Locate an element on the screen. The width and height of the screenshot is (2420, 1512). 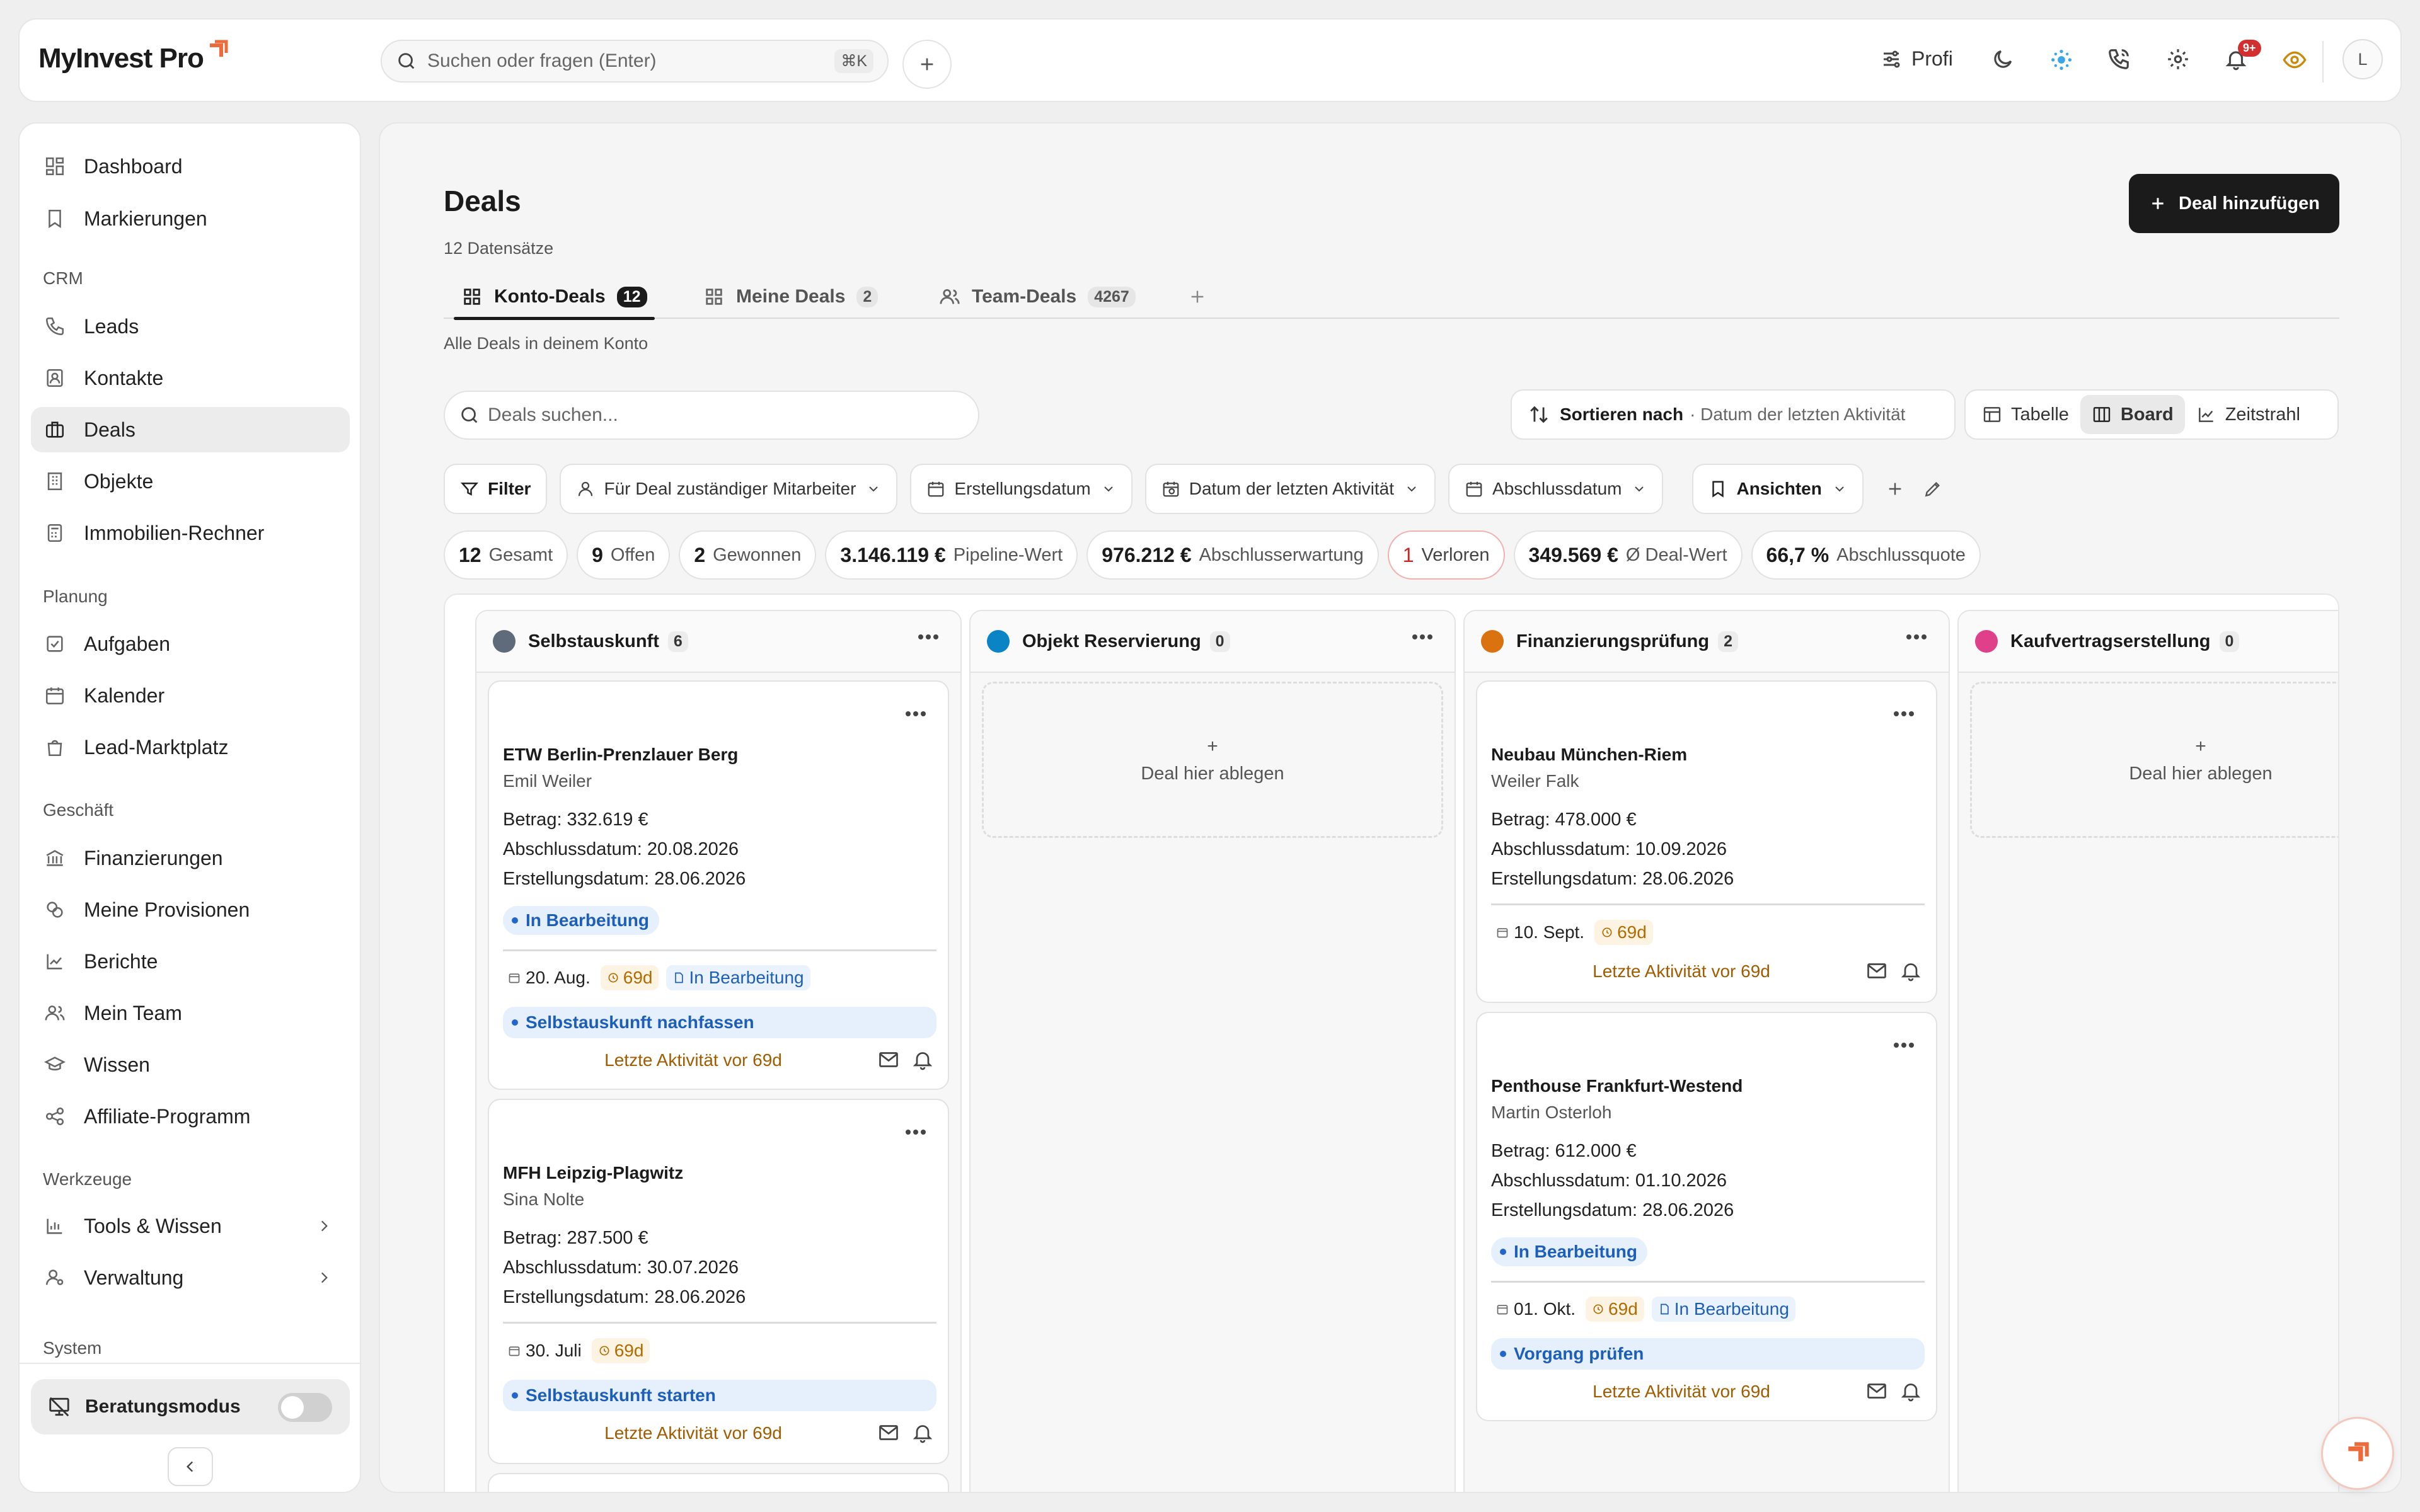
filter-button: Filter is located at coordinates (496, 489).